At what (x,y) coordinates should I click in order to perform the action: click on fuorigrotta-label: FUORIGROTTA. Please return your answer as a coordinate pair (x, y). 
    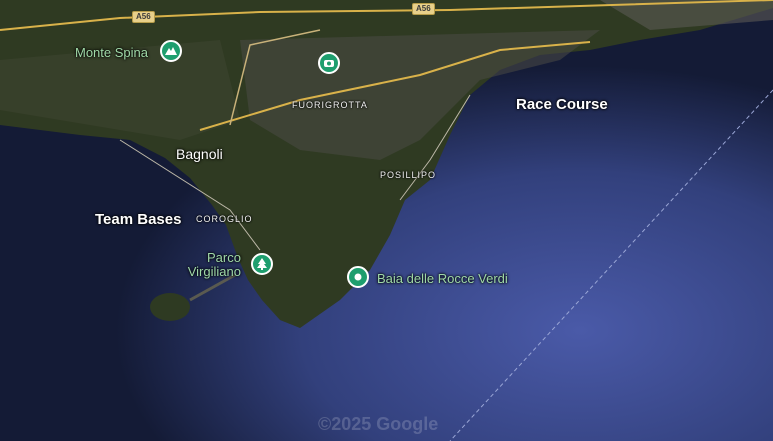
    Looking at the image, I should click on (330, 105).